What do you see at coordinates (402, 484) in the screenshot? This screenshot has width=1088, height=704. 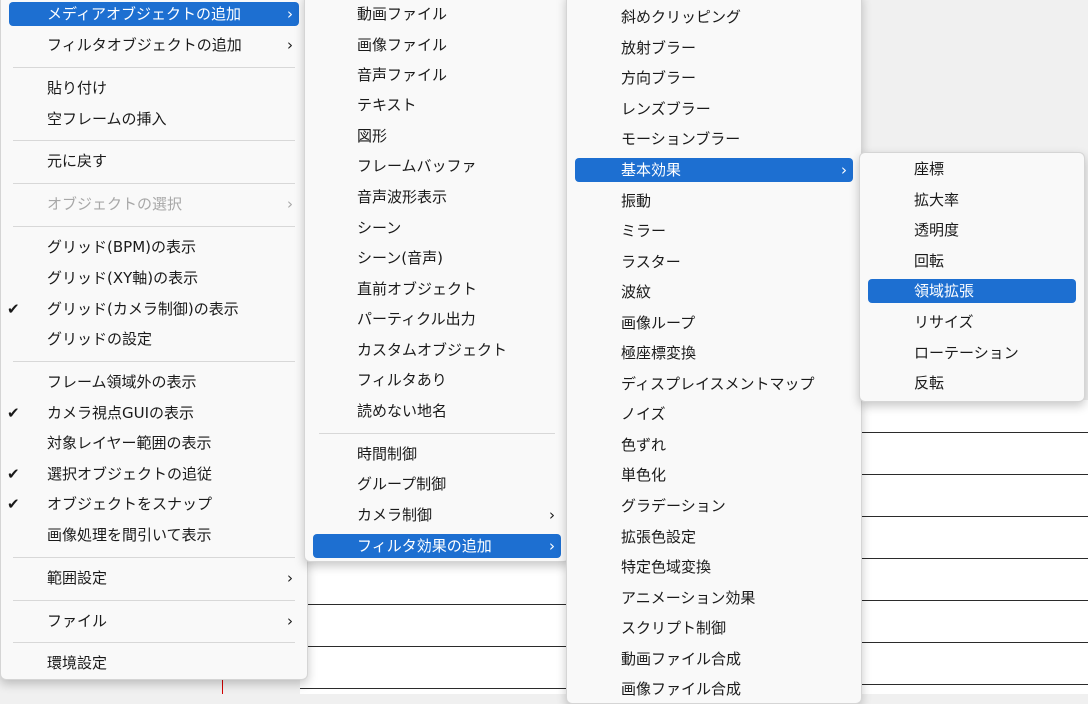 I see `menu-item-label: グループ制御` at bounding box center [402, 484].